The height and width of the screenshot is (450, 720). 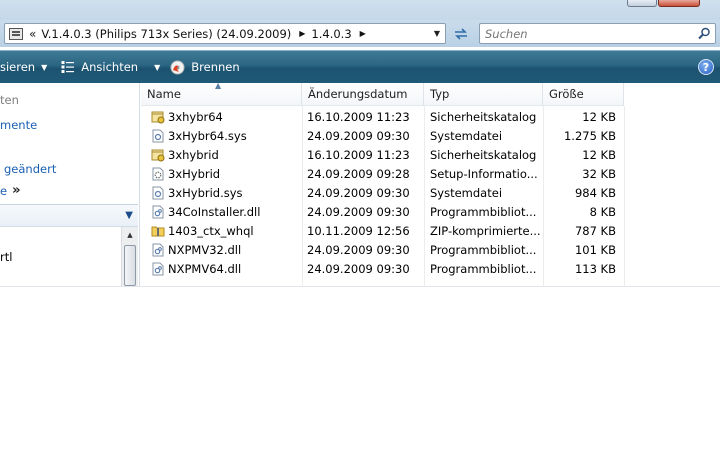 What do you see at coordinates (205, 192) in the screenshot?
I see `file-name: 3xHybrid.sys` at bounding box center [205, 192].